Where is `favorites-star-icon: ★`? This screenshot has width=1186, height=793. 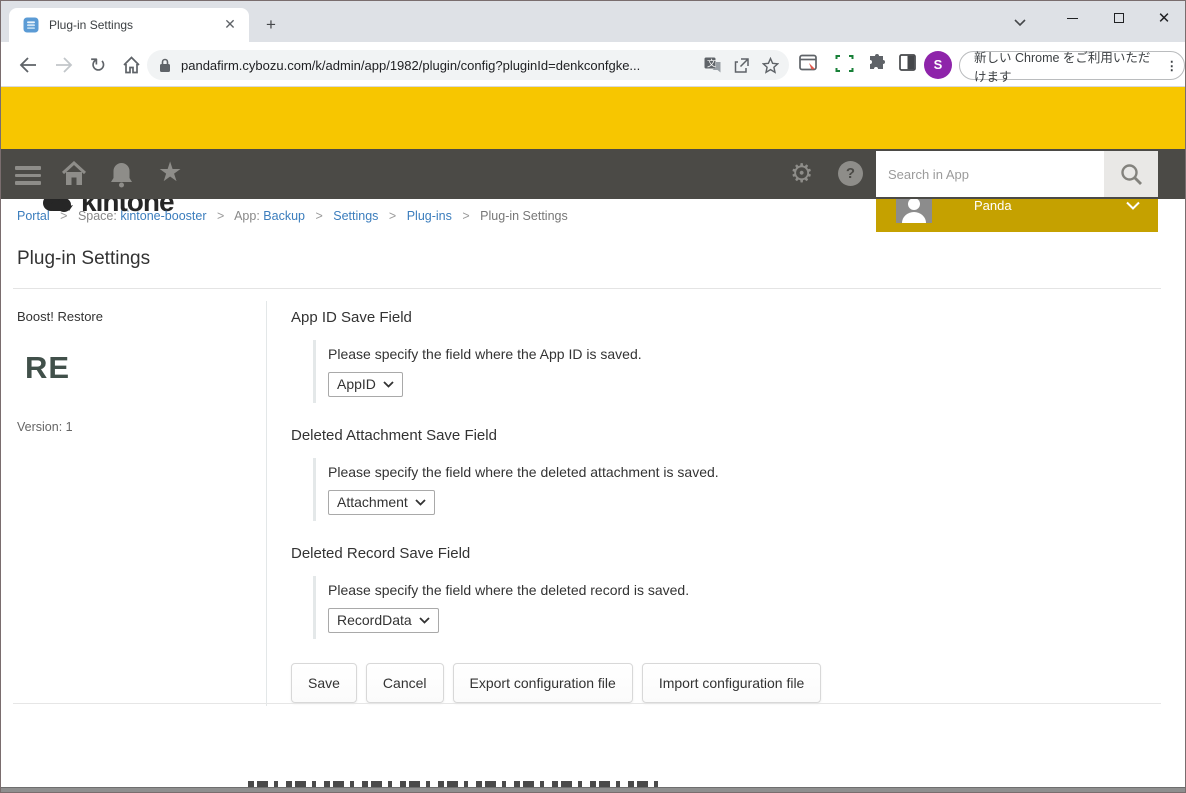
favorites-star-icon: ★ is located at coordinates (170, 172).